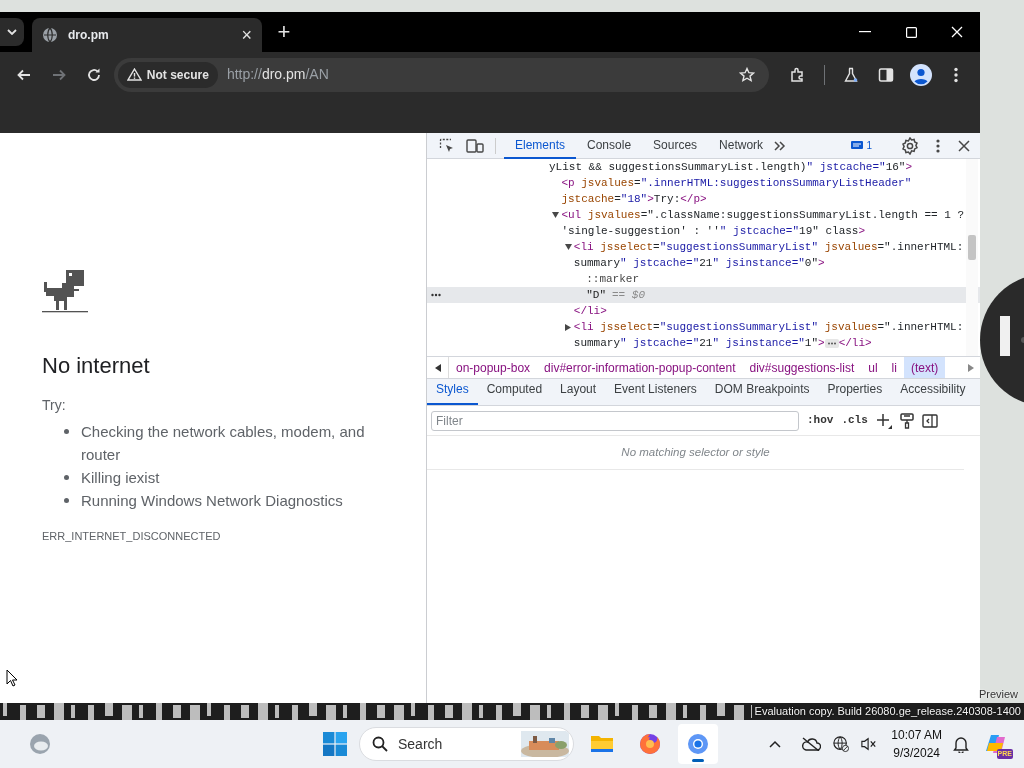  Describe the element at coordinates (924, 367) in the screenshot. I see `breadcrumb: (text)` at that location.